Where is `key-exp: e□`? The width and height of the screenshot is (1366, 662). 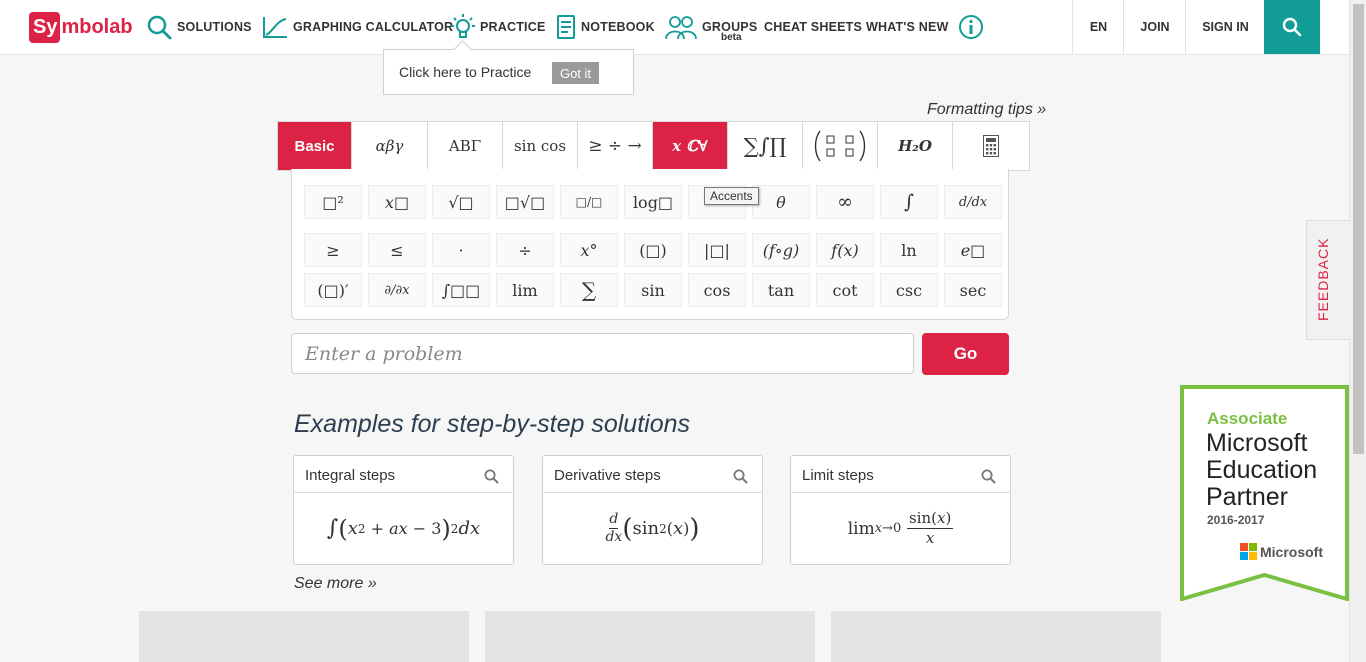
key-exp: e□ is located at coordinates (973, 250).